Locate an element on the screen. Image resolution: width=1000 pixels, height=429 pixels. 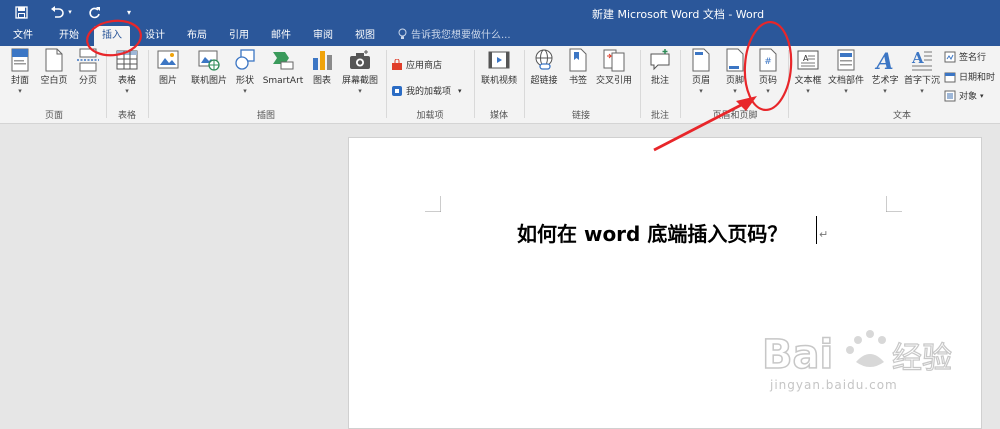
signature-line-label: 签名行 is located at coordinates (973, 58).